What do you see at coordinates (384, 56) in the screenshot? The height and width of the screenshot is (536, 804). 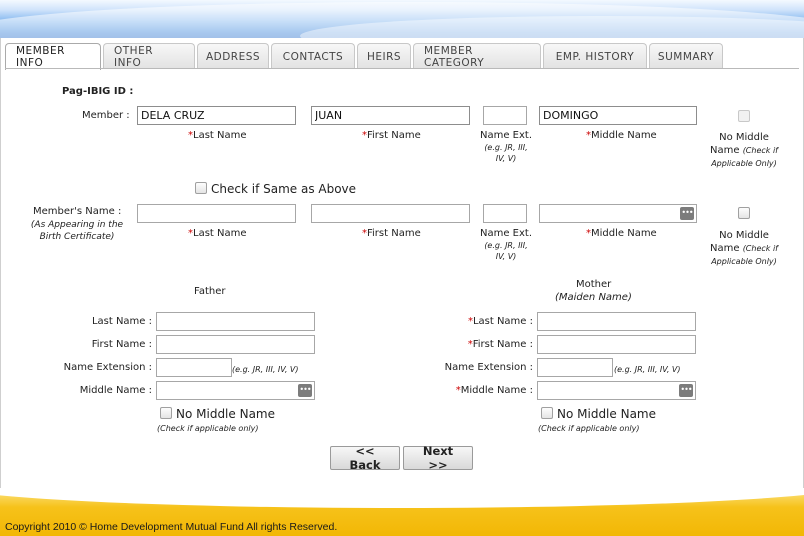 I see `tab-heirs: HEIRS` at bounding box center [384, 56].